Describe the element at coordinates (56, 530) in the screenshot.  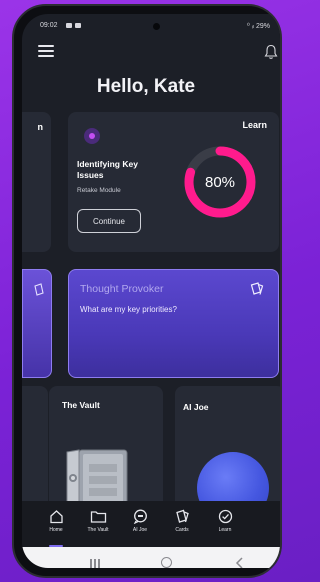
I see `nav-home-label: Home` at that location.